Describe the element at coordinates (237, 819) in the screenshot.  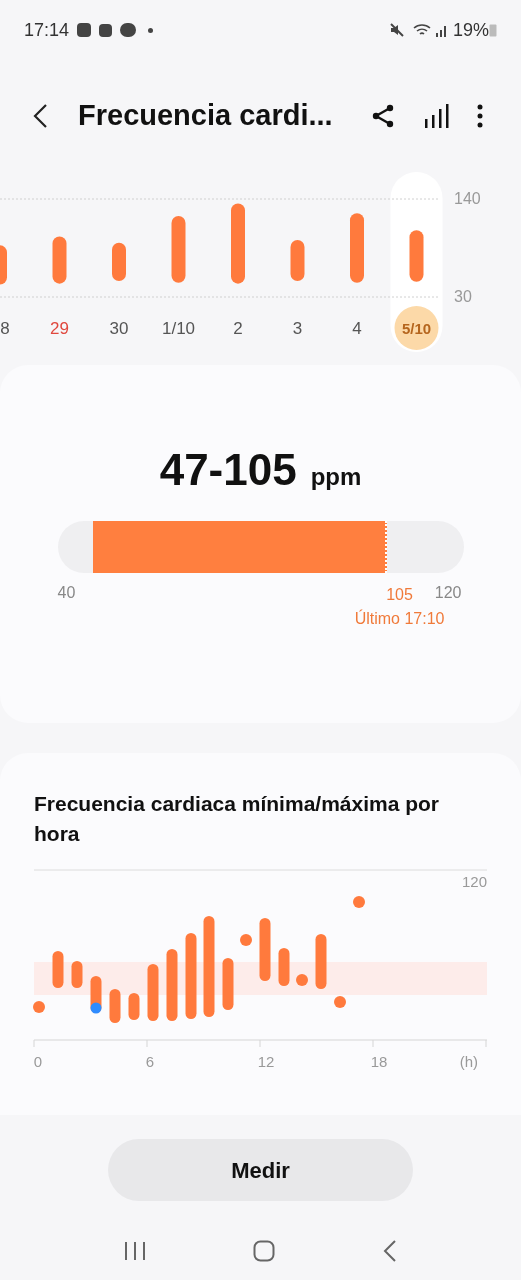
I see `hourly-chart-title: Frecuencia cardiaca mínima/máxima por hora` at that location.